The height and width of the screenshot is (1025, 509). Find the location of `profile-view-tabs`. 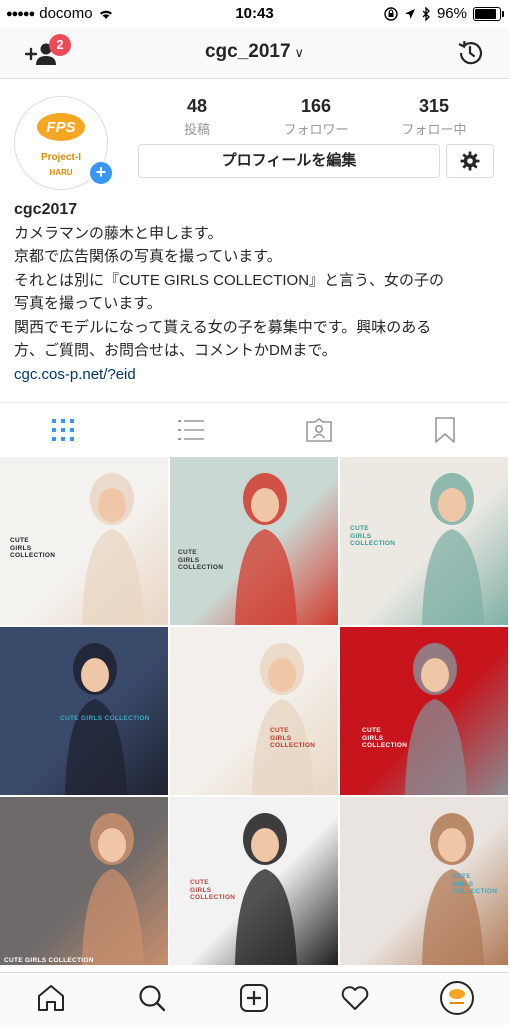

profile-view-tabs is located at coordinates (254, 430).